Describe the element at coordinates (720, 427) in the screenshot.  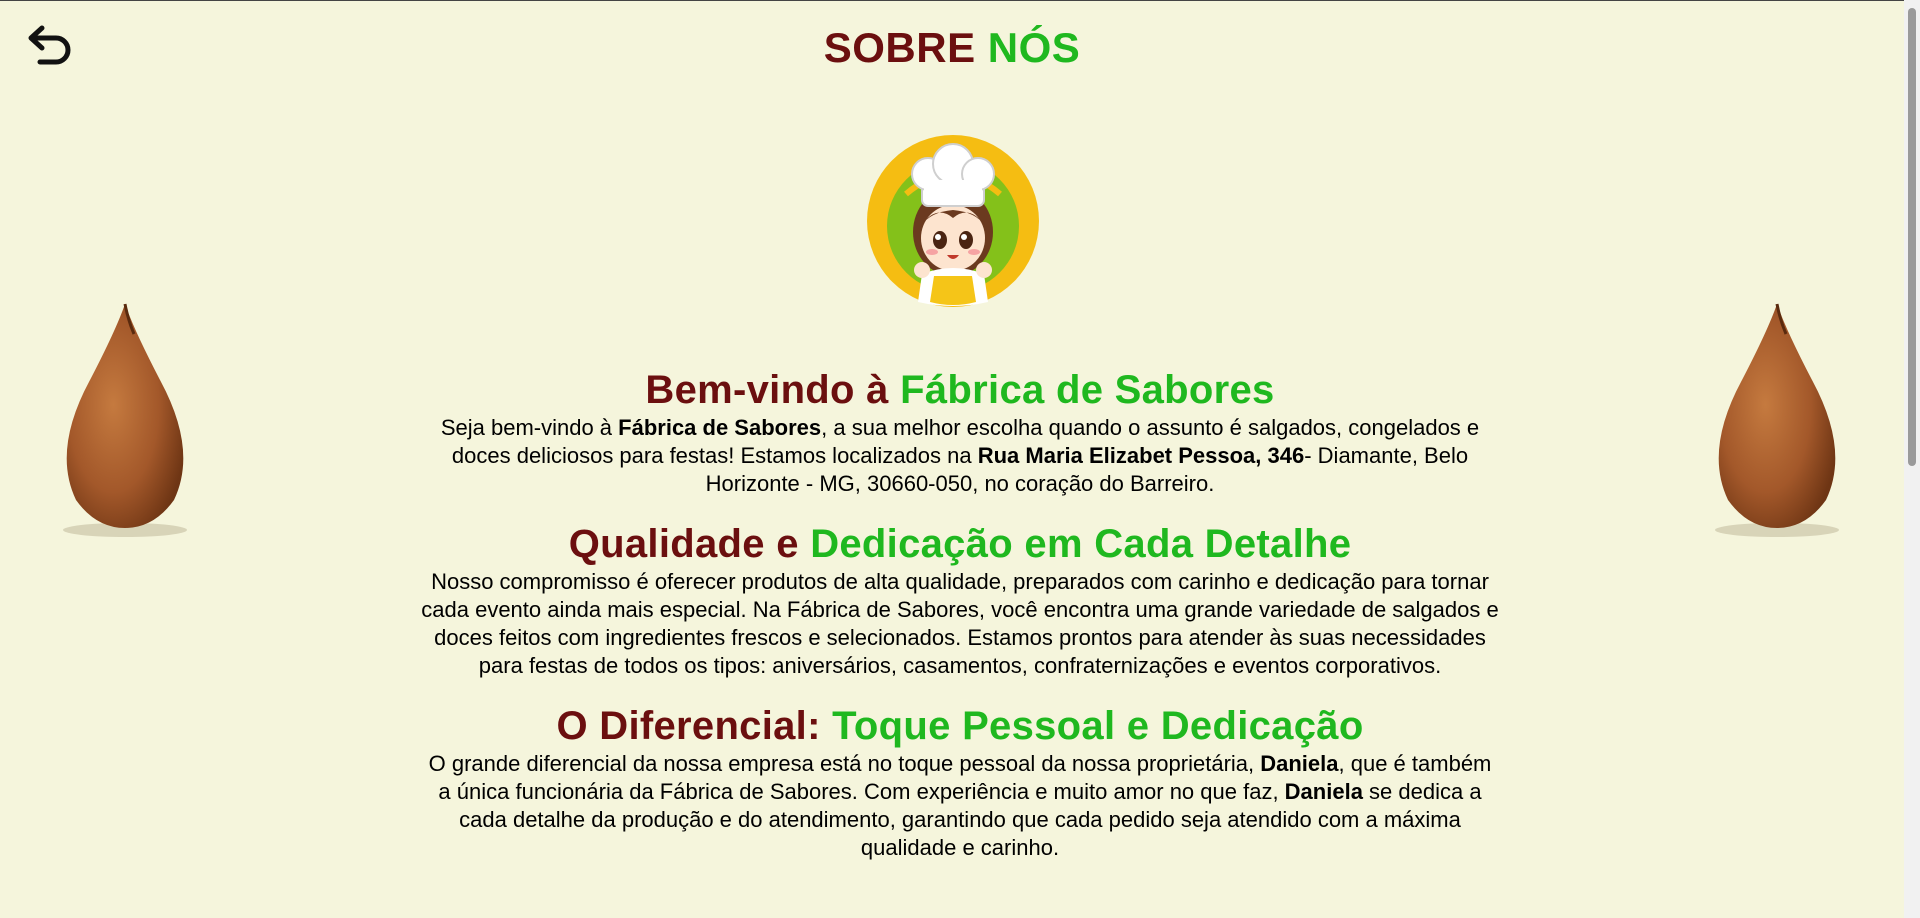
I see `company-name: Fábrica de Sabores` at that location.